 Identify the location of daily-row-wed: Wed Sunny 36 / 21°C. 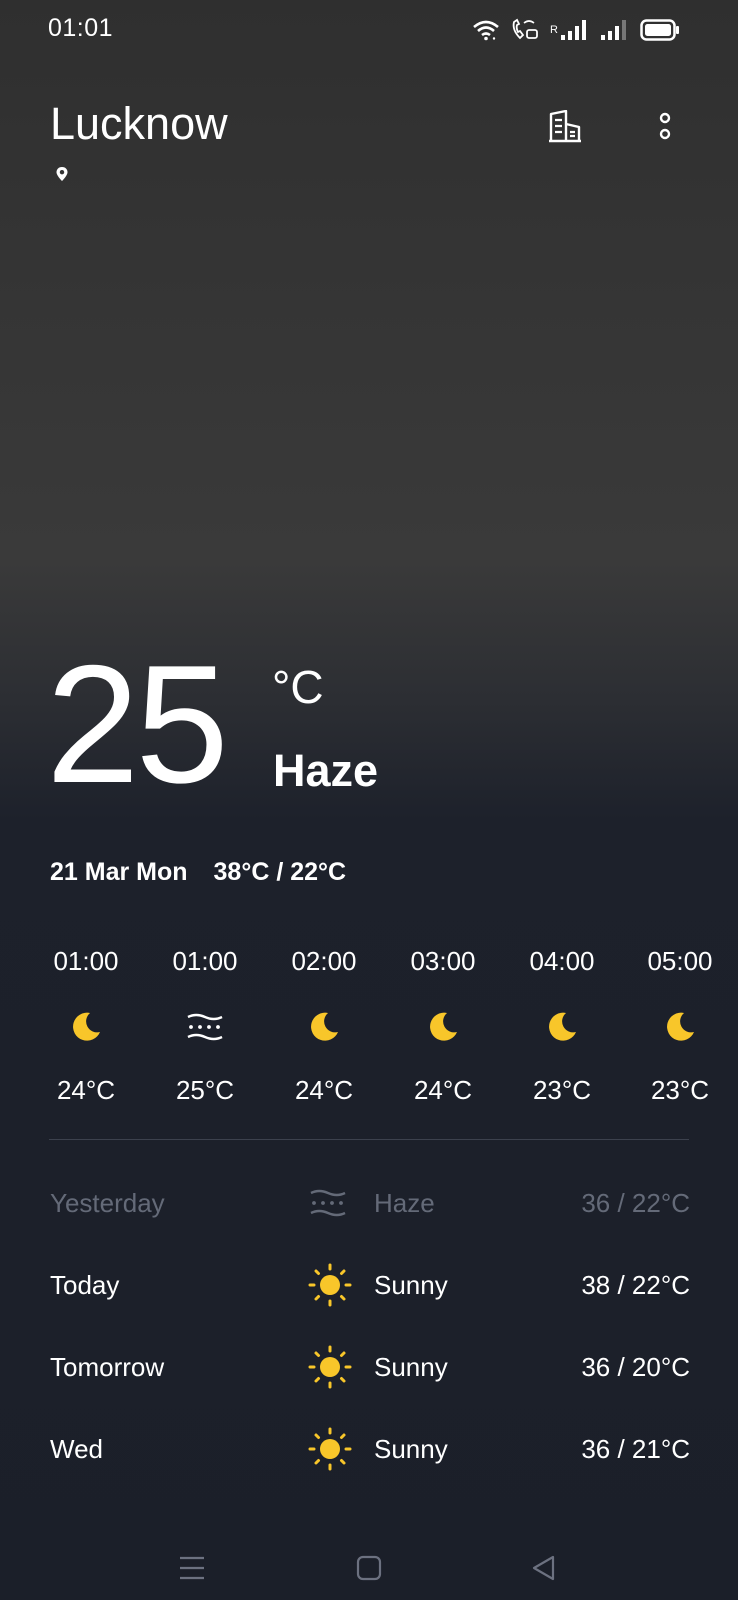
(370, 1449).